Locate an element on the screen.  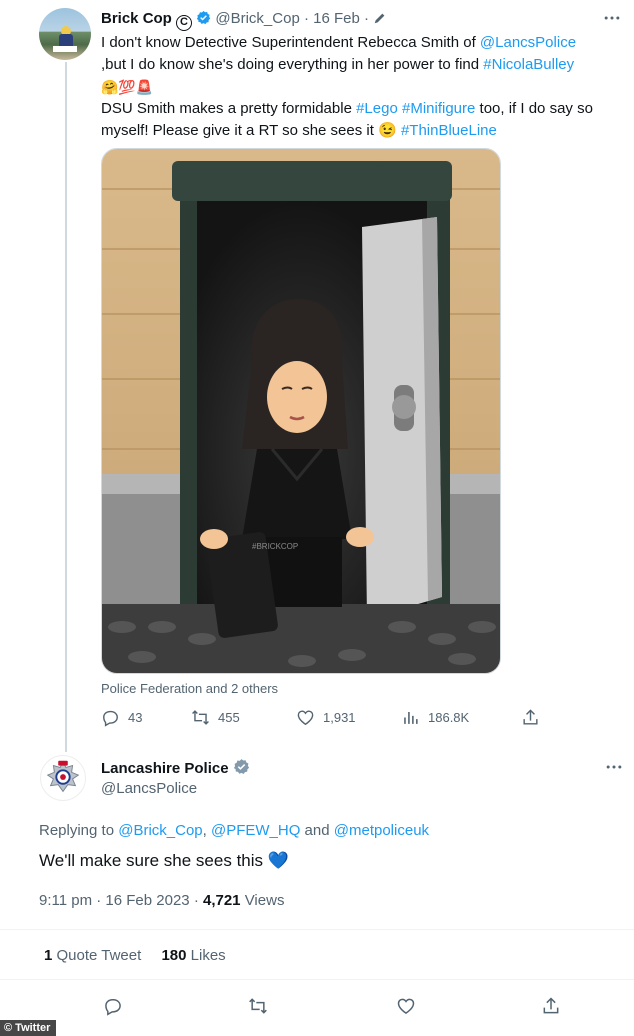
tweet1-display-name: Brick Cop is located at coordinates (136, 18).